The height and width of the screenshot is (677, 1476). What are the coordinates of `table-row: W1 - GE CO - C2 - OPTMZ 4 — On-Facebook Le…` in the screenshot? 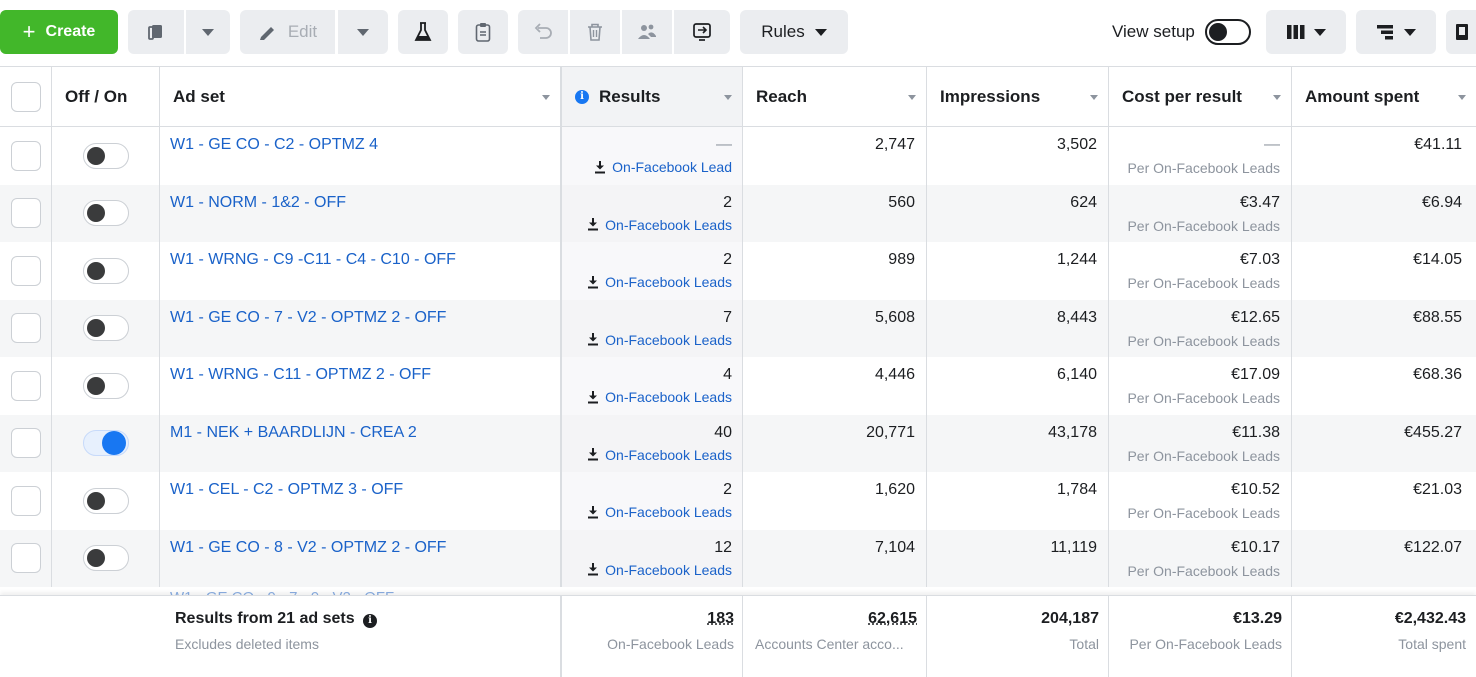 It's located at (738, 156).